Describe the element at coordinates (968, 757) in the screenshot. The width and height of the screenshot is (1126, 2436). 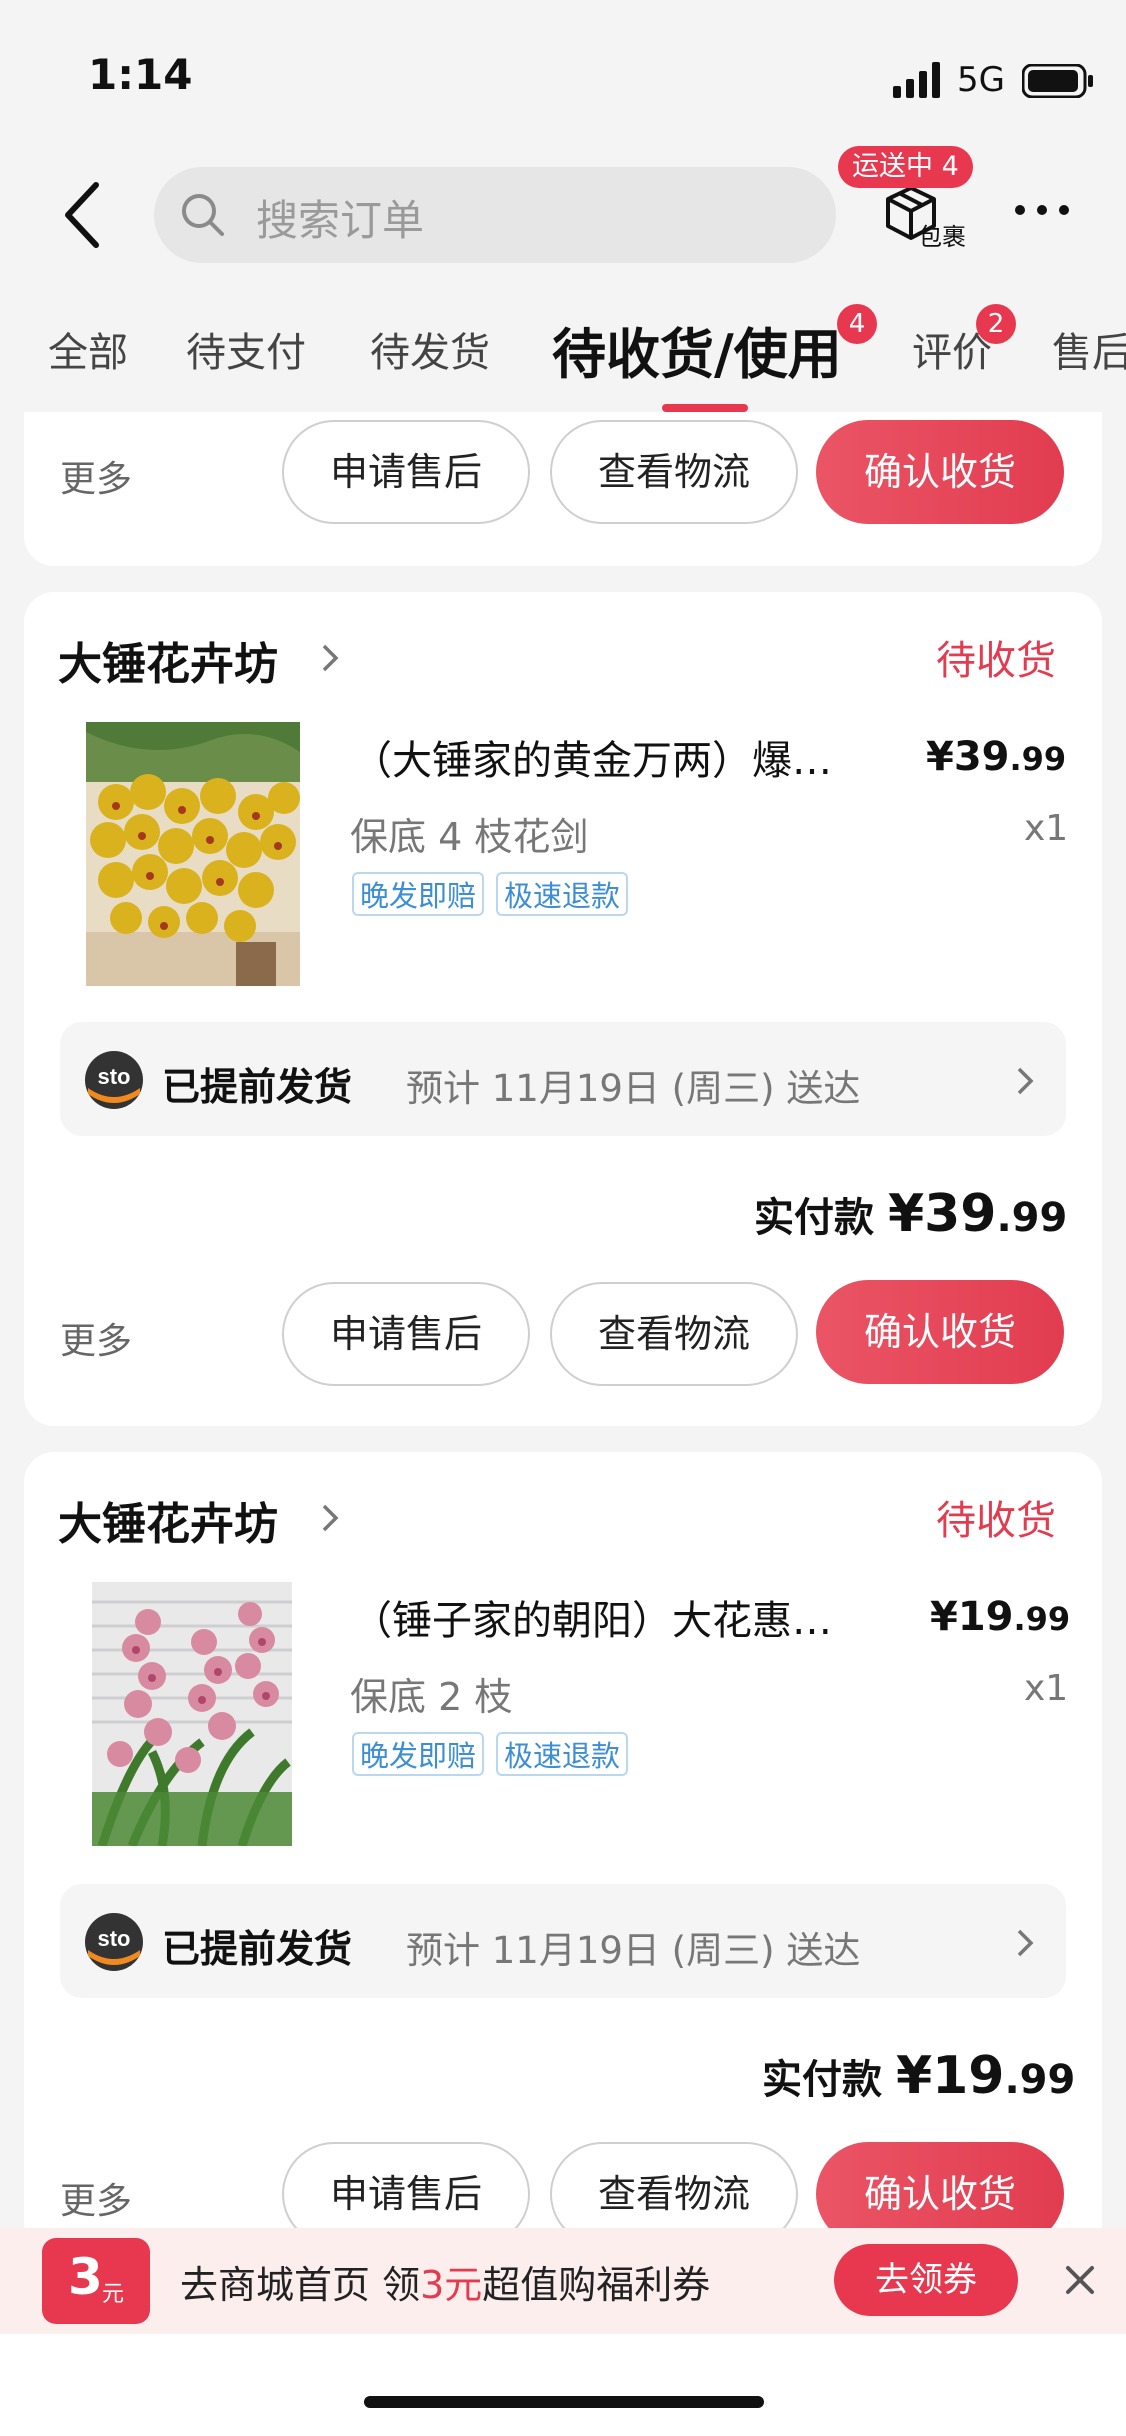
I see `price-integer: ¥39` at that location.